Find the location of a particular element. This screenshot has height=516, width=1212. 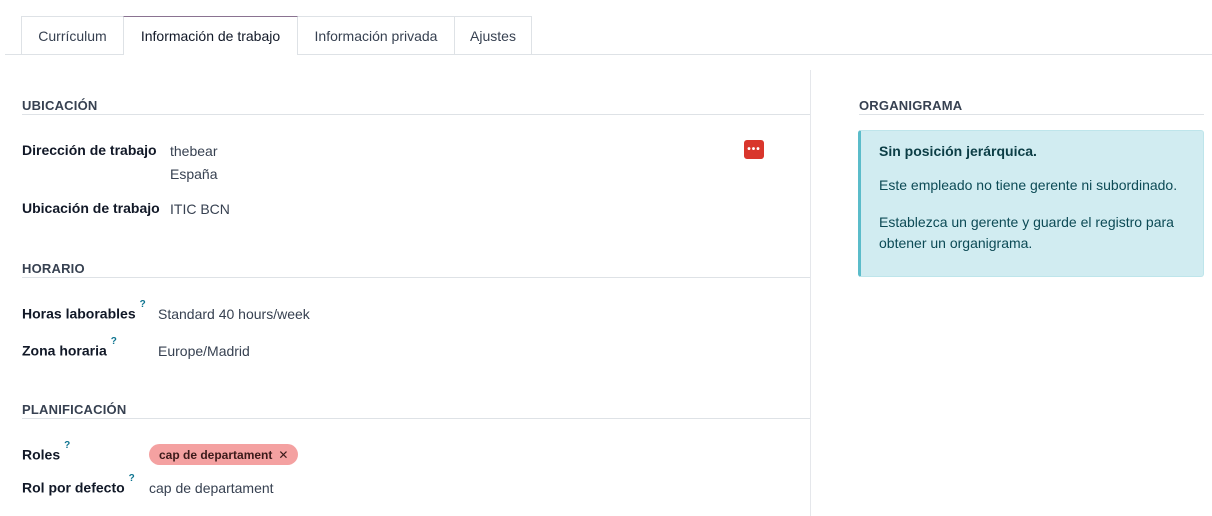

role-tag-label: cap de departament is located at coordinates (216, 454).